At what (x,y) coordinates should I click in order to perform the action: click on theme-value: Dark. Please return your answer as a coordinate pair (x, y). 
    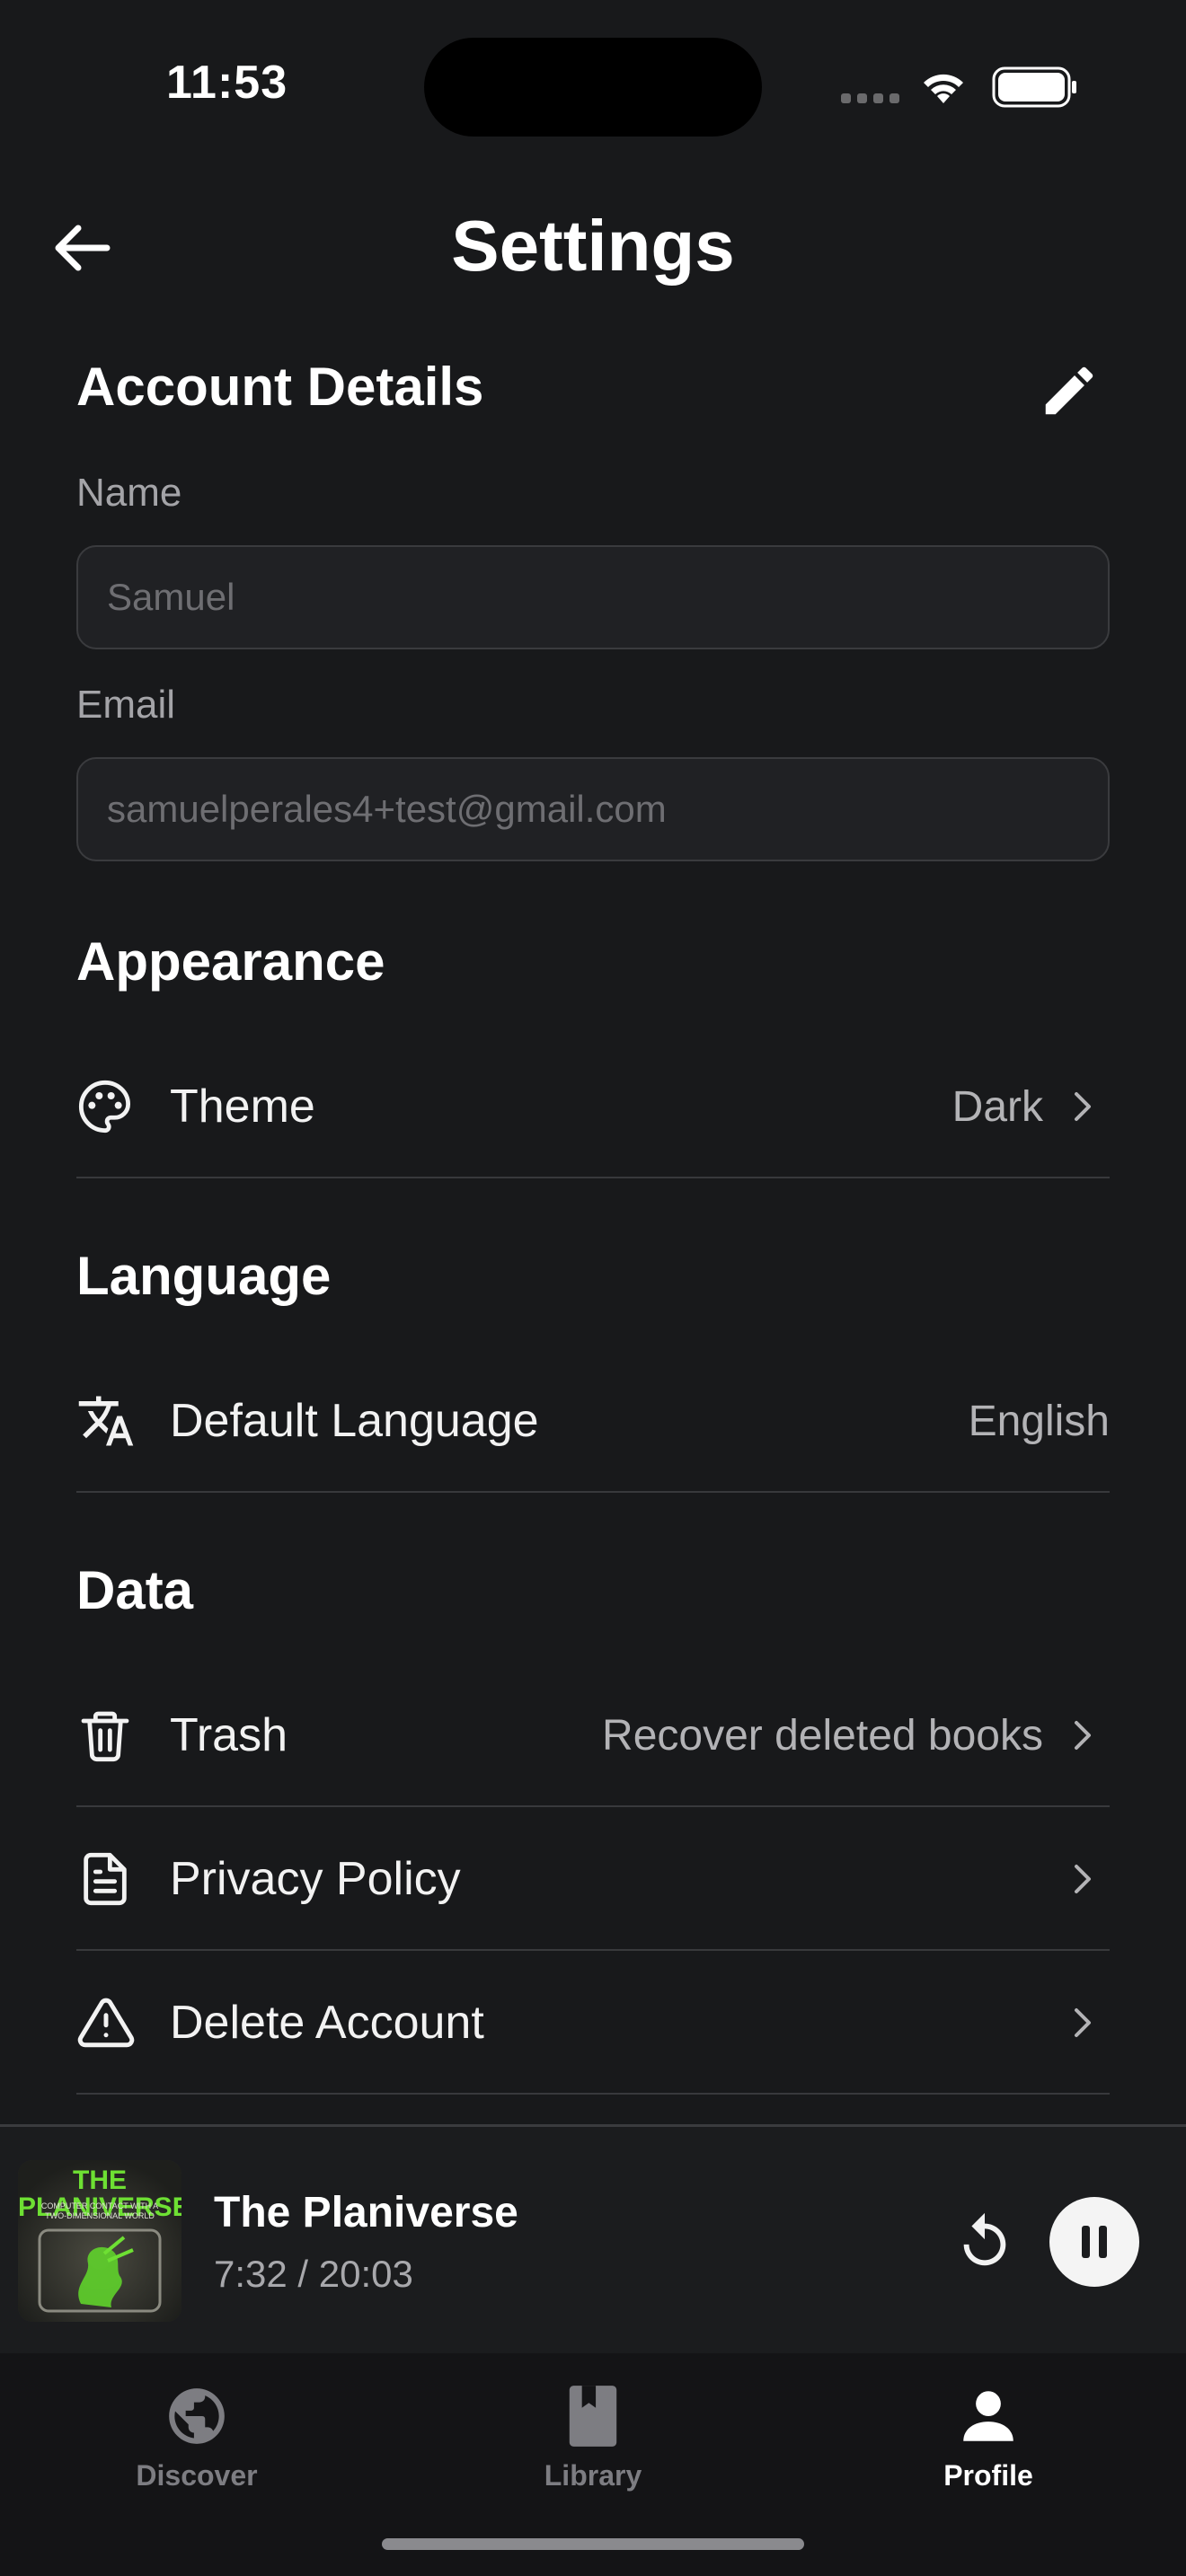
    Looking at the image, I should click on (997, 1106).